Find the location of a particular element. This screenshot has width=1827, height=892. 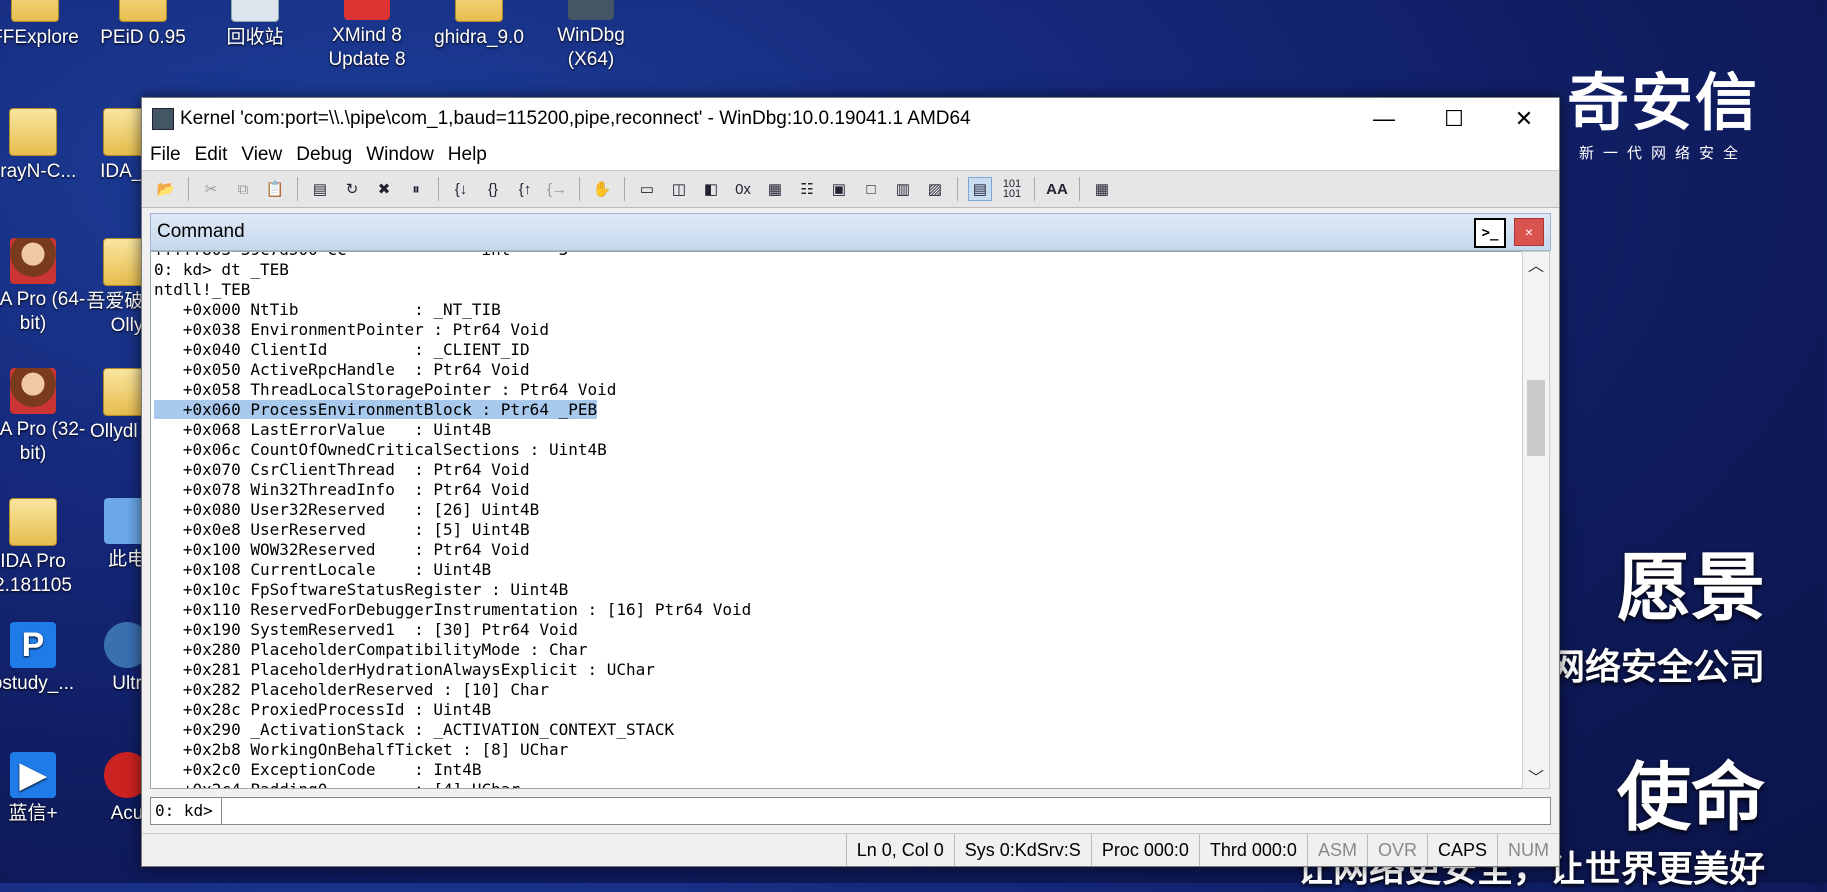

memory-window-icon: ▦ is located at coordinates (775, 189).